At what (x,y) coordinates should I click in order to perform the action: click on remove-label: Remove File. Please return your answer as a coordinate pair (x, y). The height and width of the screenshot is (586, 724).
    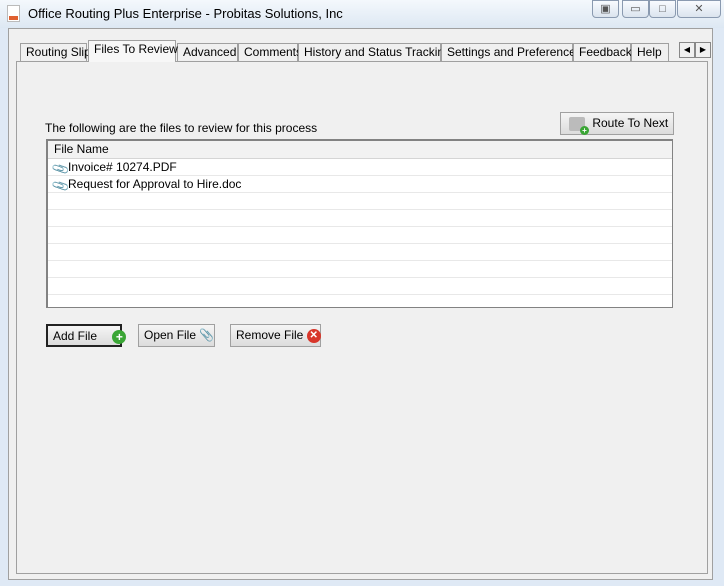
    Looking at the image, I should click on (270, 335).